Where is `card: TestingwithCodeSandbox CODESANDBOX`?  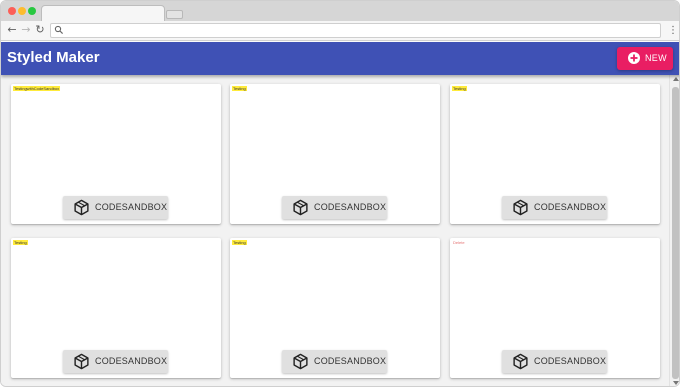 card: TestingwithCodeSandbox CODESANDBOX is located at coordinates (116, 154).